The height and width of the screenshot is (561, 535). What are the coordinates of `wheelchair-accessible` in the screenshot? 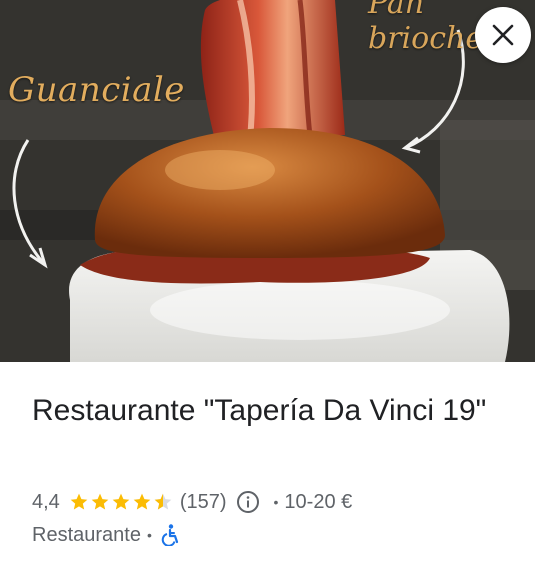 It's located at (170, 535).